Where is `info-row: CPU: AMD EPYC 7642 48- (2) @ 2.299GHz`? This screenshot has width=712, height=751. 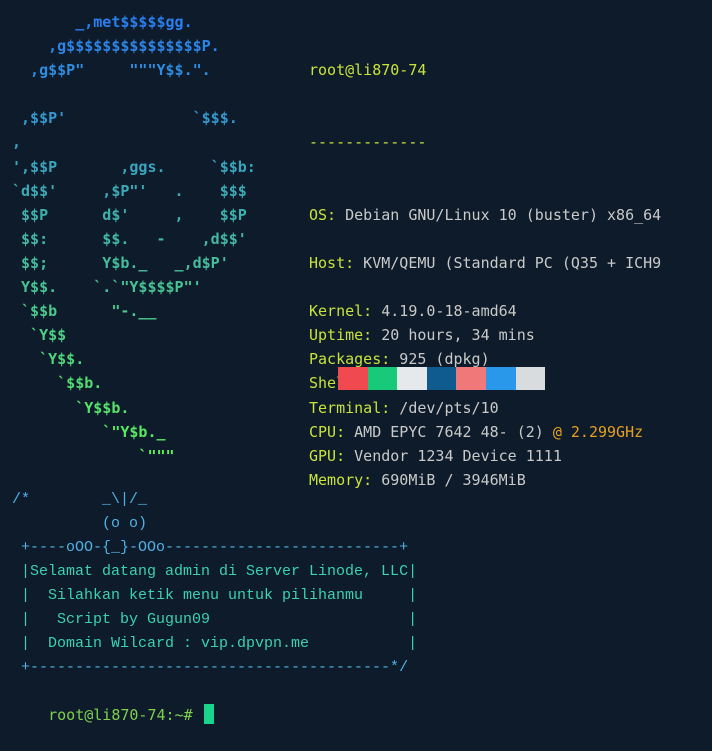
info-row: CPU: AMD EPYC 7642 48- (2) @ 2.299GHz is located at coordinates (485, 432).